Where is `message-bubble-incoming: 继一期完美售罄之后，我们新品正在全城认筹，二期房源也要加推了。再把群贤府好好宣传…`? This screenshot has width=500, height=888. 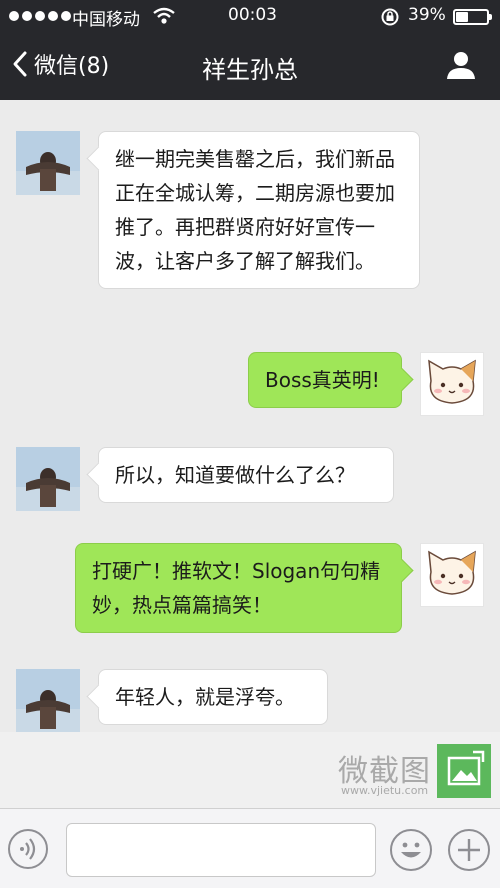 message-bubble-incoming: 继一期完美售罄之后，我们新品正在全城认筹，二期房源也要加推了。再把群贤府好好宣传… is located at coordinates (259, 210).